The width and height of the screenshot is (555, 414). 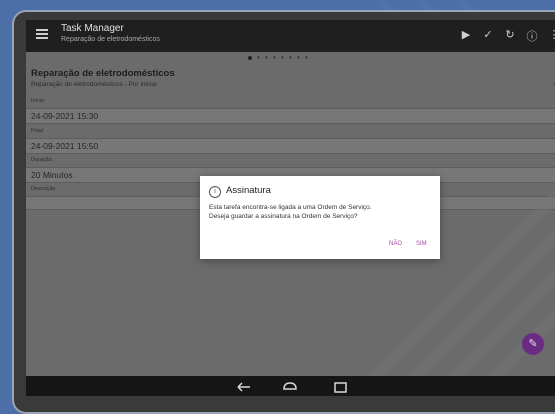 I want to click on back-icon, so click(x=243, y=387).